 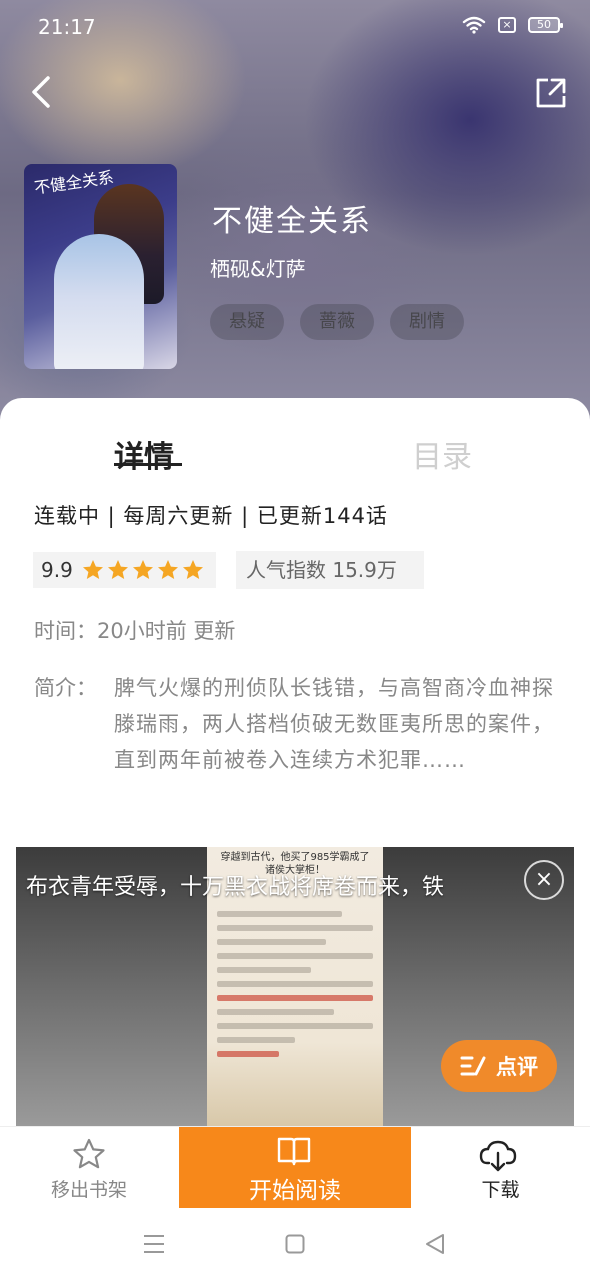 What do you see at coordinates (235, 887) in the screenshot?
I see `ad-caption: 布衣青年受辱，十万黑衣战将席卷而来，铁` at bounding box center [235, 887].